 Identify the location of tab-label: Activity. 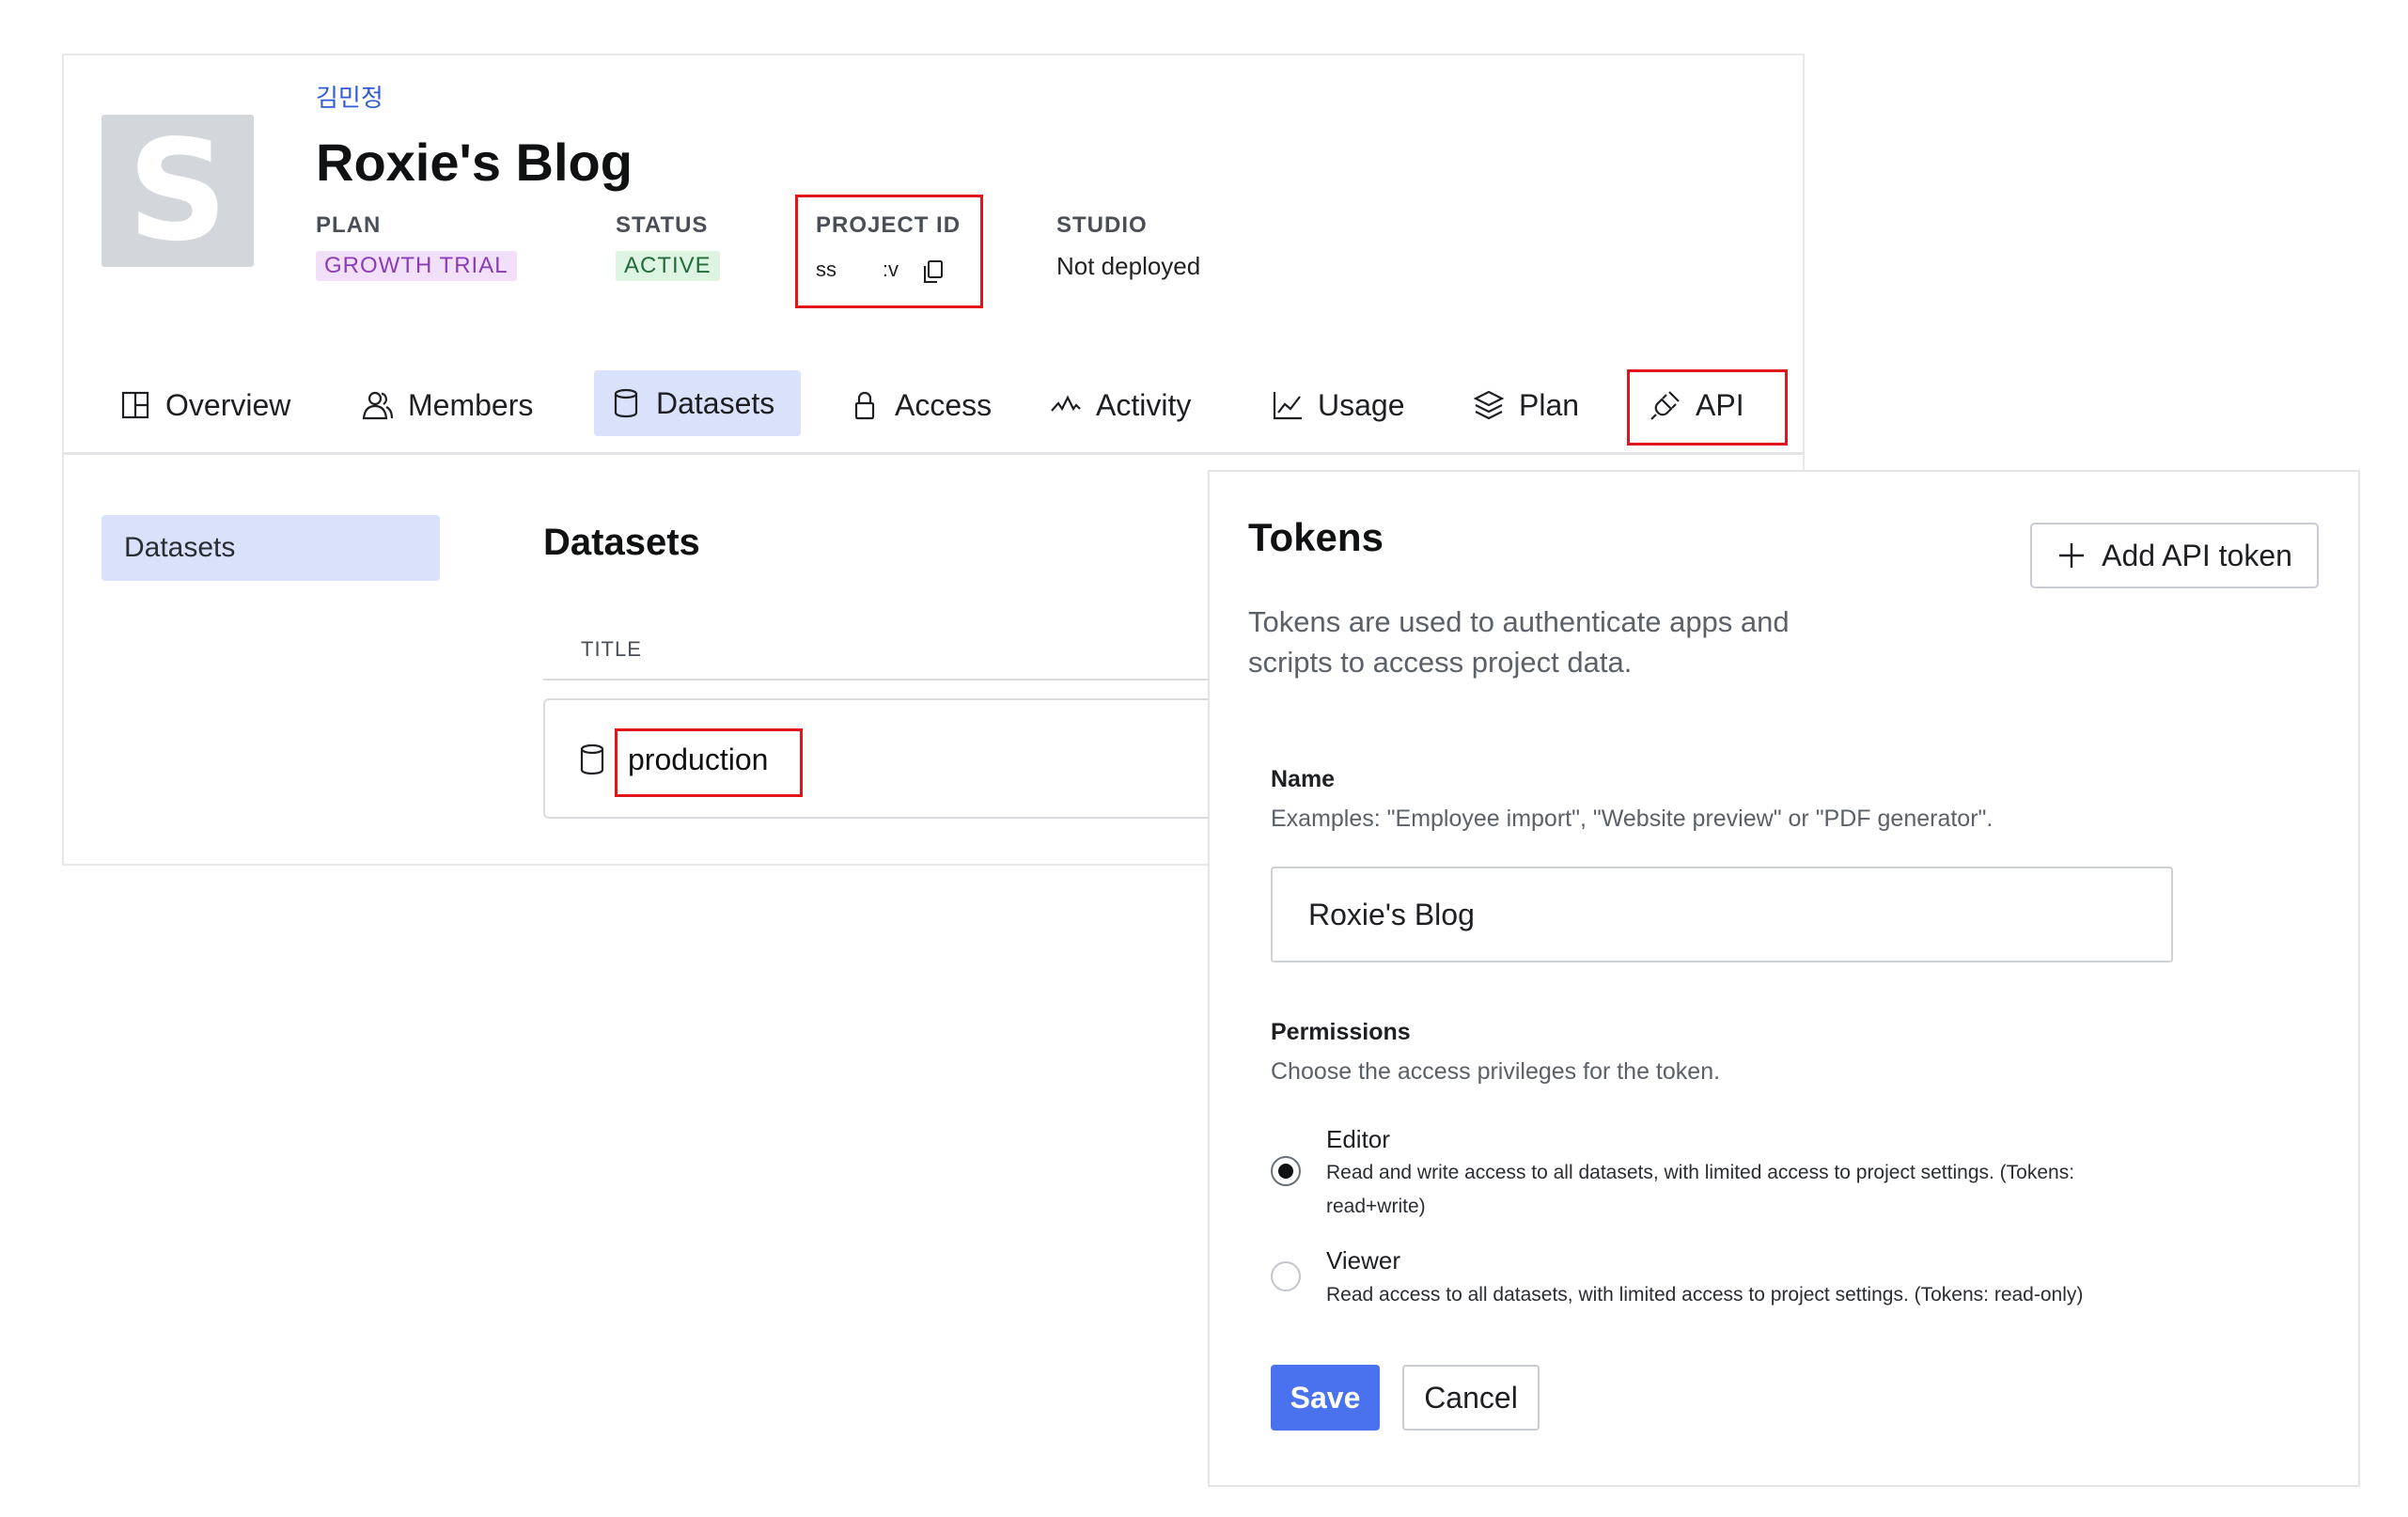
(1144, 404).